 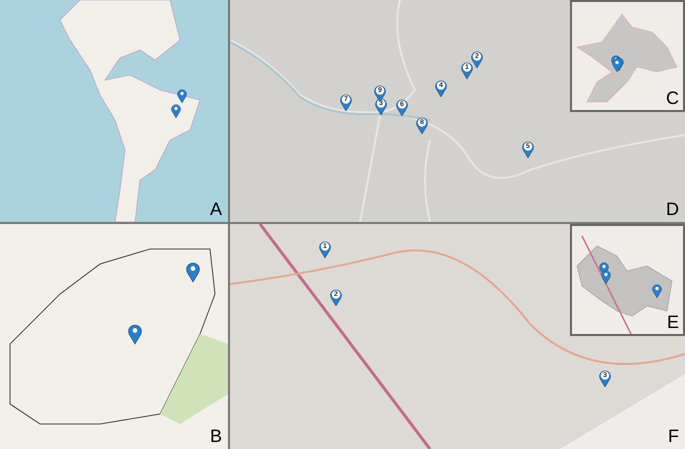 I want to click on panel-label: D, so click(x=672, y=209).